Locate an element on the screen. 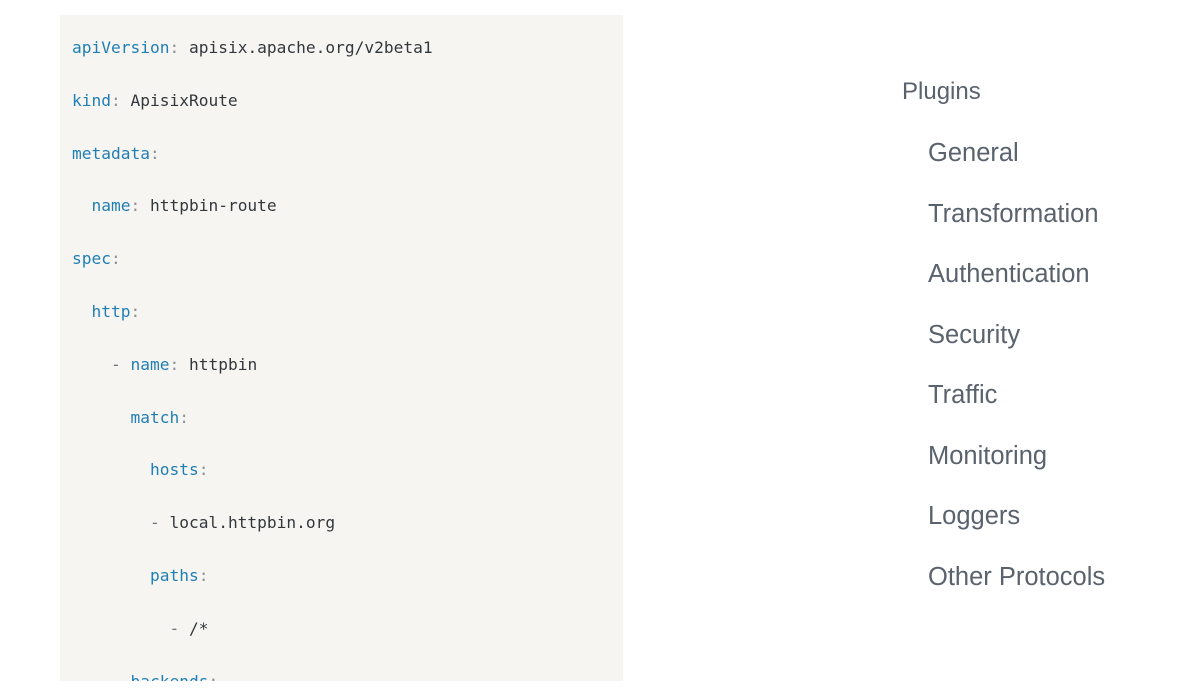 The image size is (1192, 694). code-token-key: metadata is located at coordinates (111, 153).